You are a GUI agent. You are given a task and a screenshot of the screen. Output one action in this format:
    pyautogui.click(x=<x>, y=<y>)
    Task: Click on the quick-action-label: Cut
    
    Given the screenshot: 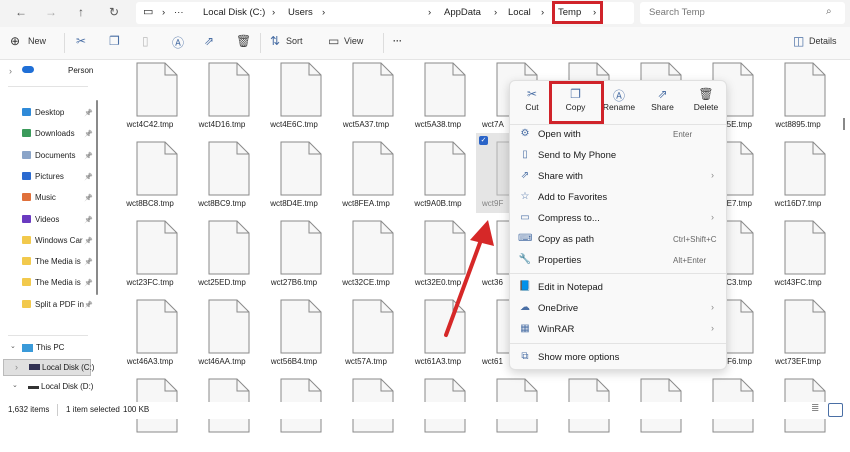 What is the action you would take?
    pyautogui.click(x=532, y=107)
    